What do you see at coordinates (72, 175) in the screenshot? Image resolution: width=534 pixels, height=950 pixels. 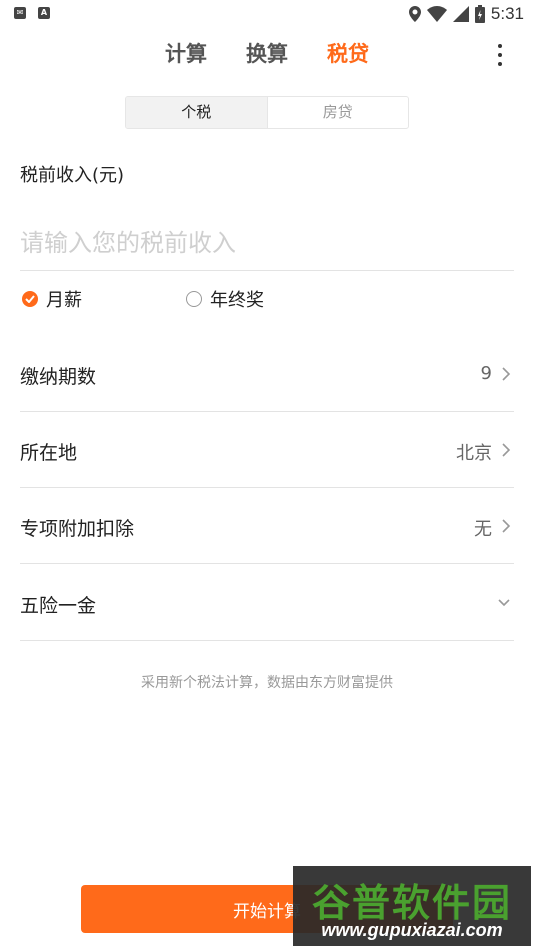 I see `income-label: 税前收入(元)` at bounding box center [72, 175].